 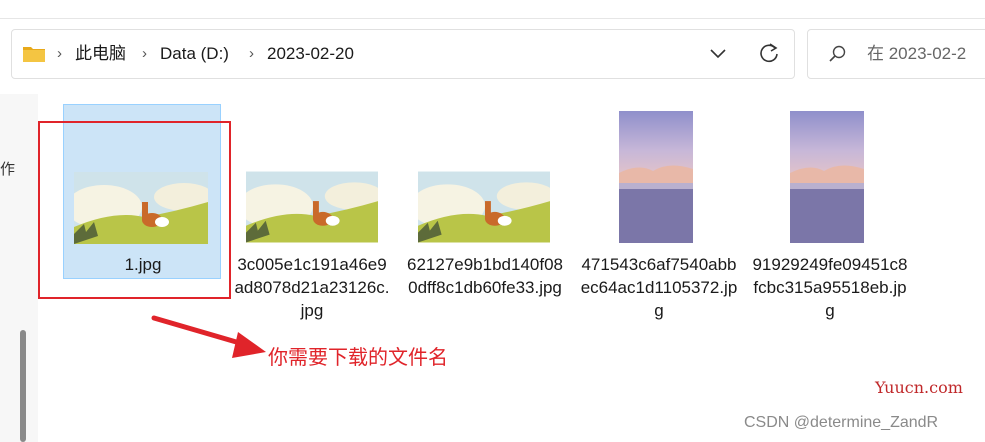 What do you see at coordinates (830, 287) in the screenshot?
I see `file-name: 91929249fe09451c8fcbc315a95518eb.jpg` at bounding box center [830, 287].